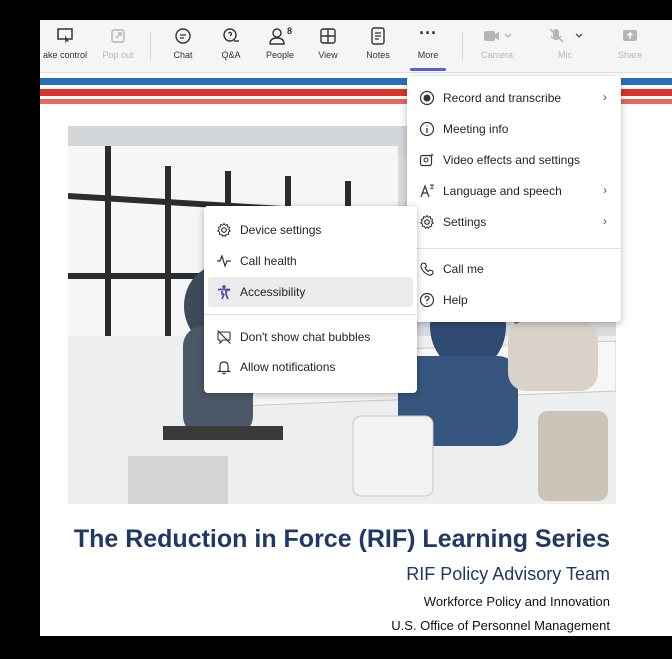 The image size is (672, 659). Describe the element at coordinates (328, 36) in the screenshot. I see `grid-view-icon` at that location.